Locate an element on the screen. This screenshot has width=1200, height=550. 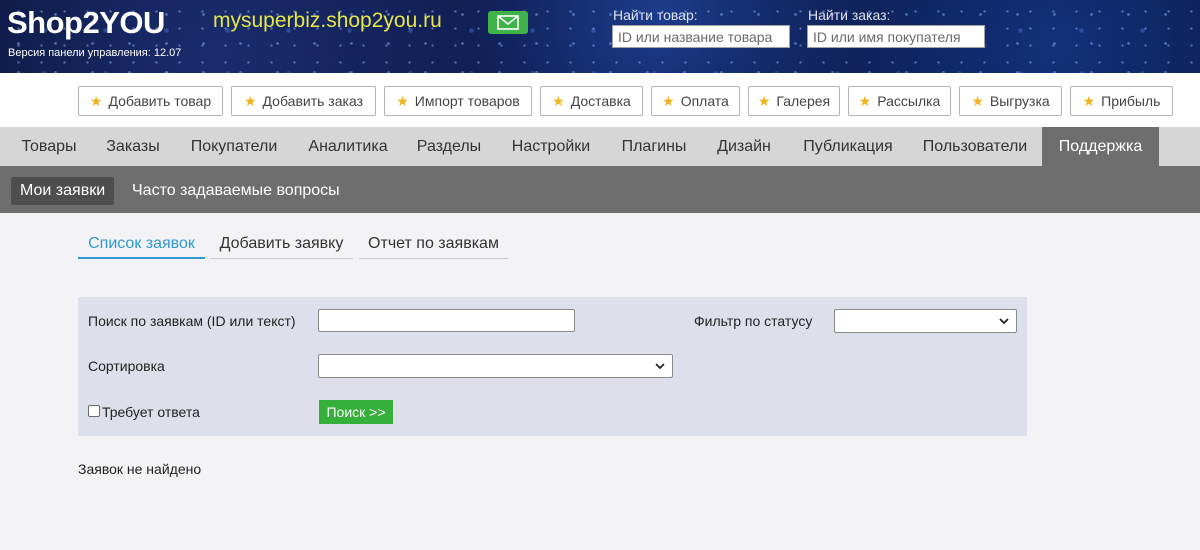
panel-version: Версия панели управления: 12.07 is located at coordinates (95, 53).